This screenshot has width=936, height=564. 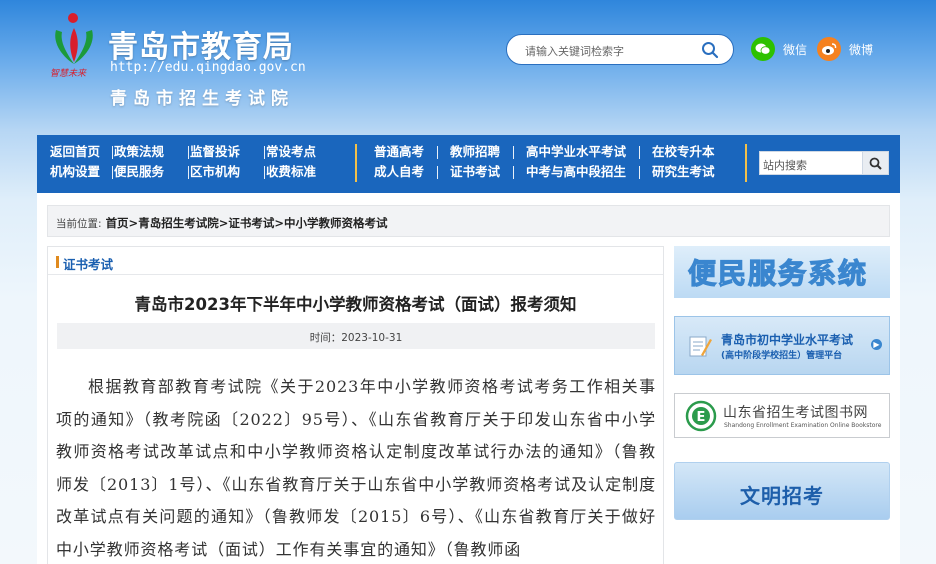 What do you see at coordinates (488, 151) in the screenshot?
I see `nav-item-teacher-recruit: 教师招聘` at bounding box center [488, 151].